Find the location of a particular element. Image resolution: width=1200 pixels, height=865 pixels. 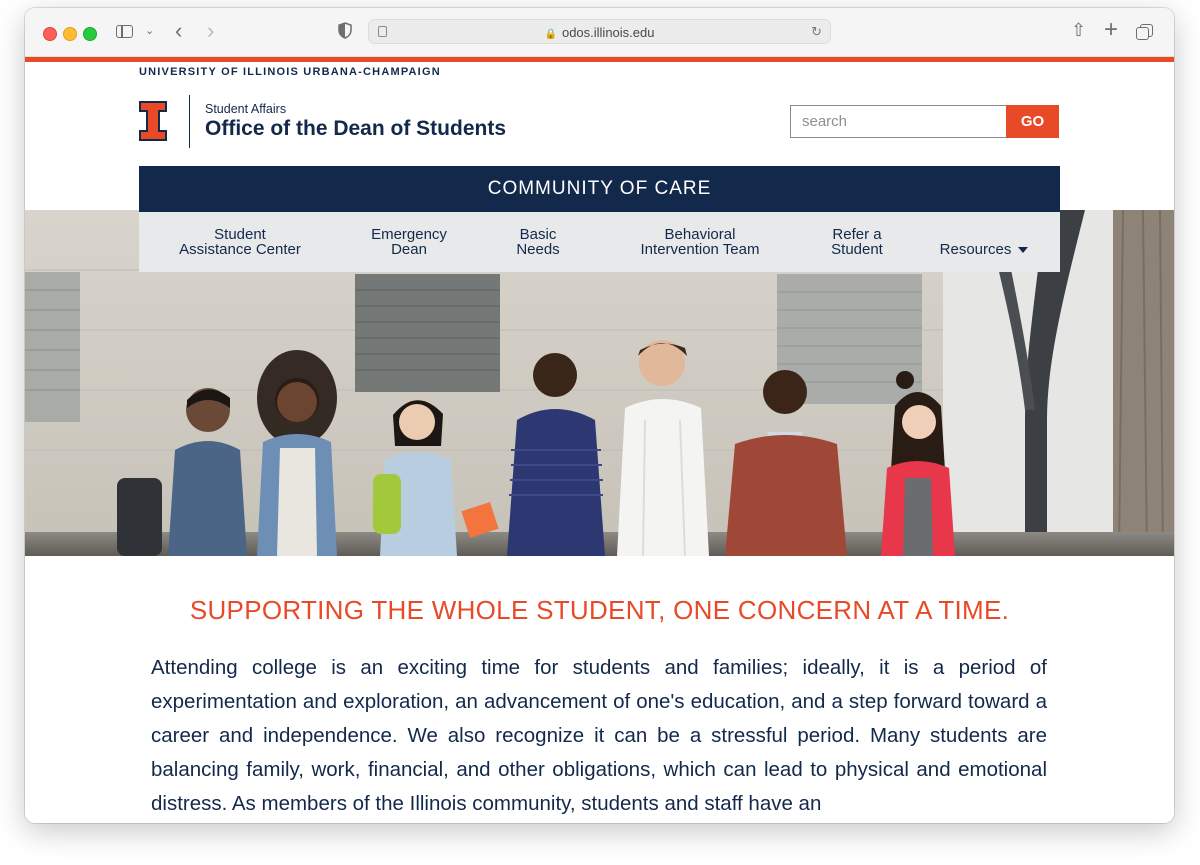

zoom-window-button is located at coordinates (90, 34).